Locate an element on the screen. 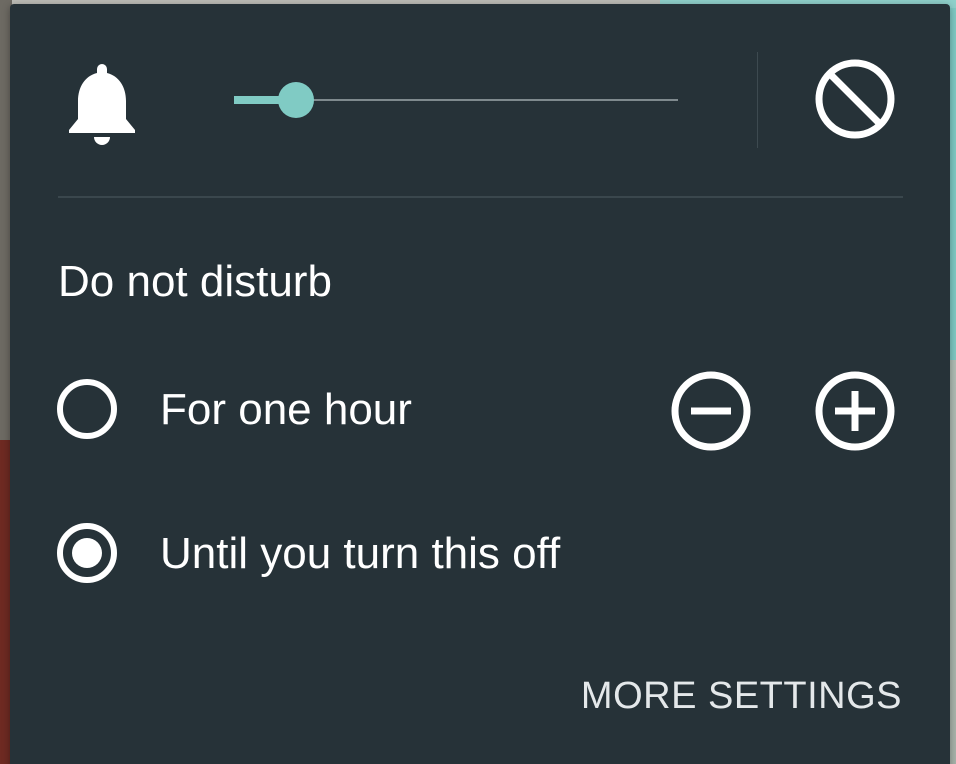 This screenshot has width=956, height=764. do-not-disturb-icon is located at coordinates (855, 99).